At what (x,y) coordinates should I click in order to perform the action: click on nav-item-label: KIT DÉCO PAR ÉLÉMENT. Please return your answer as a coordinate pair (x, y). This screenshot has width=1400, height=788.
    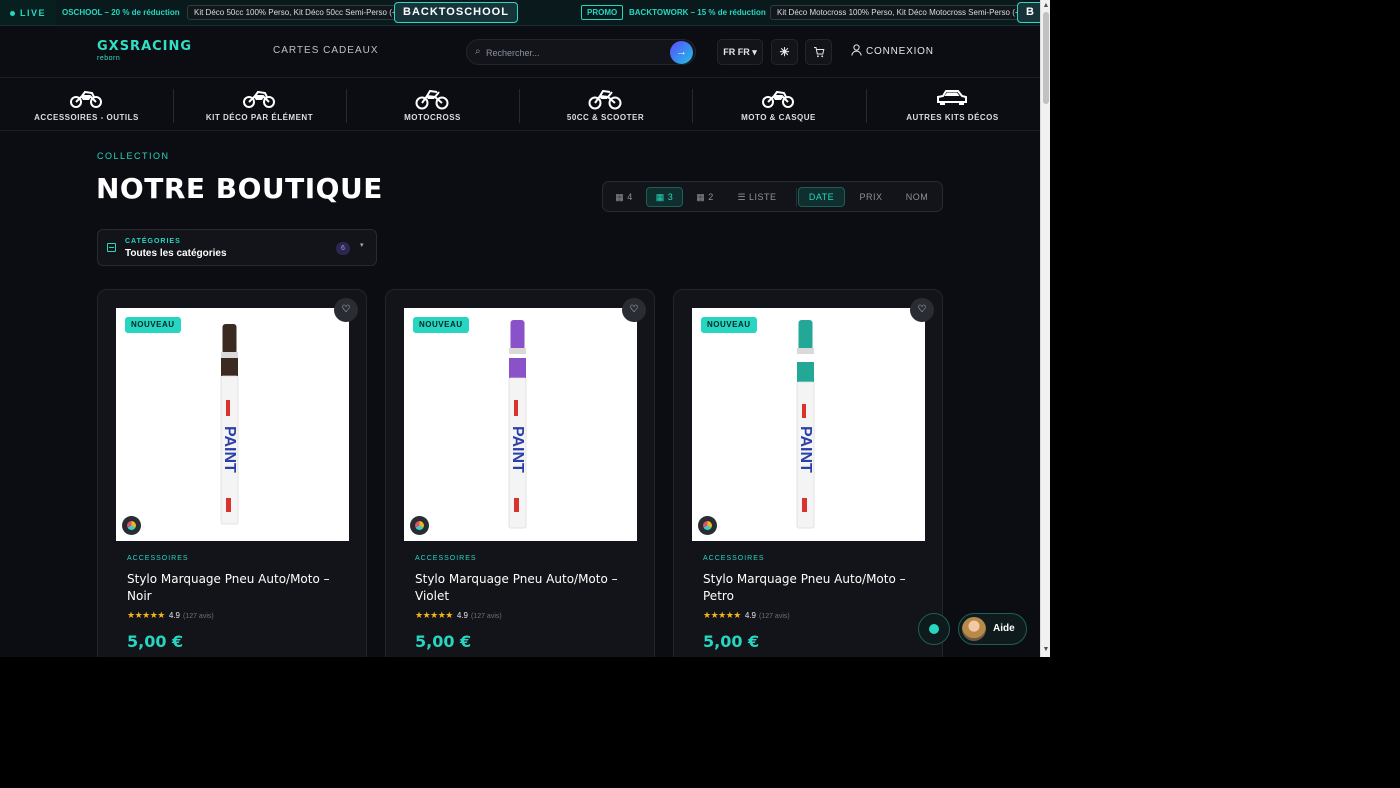
    Looking at the image, I should click on (259, 117).